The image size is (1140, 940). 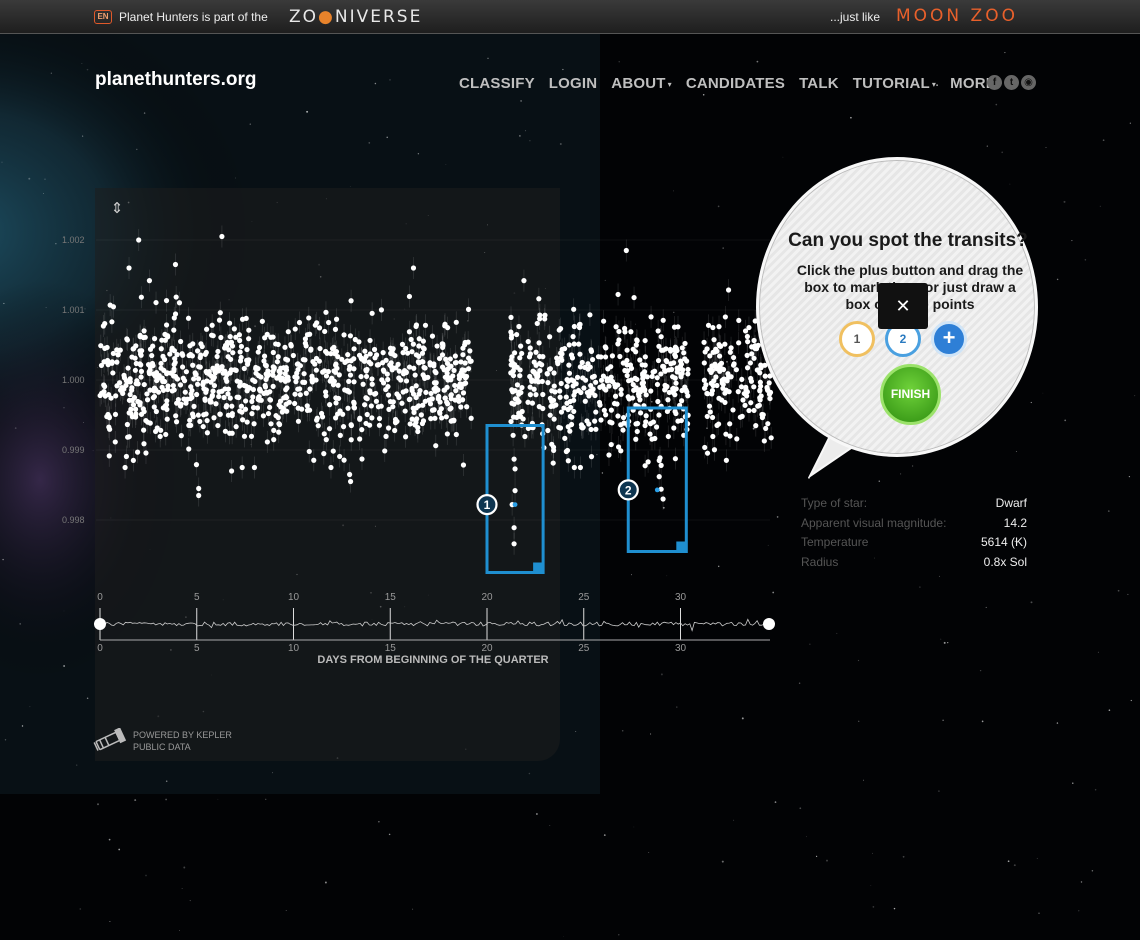 I want to click on rss-icon: ◉, so click(x=1028, y=82).